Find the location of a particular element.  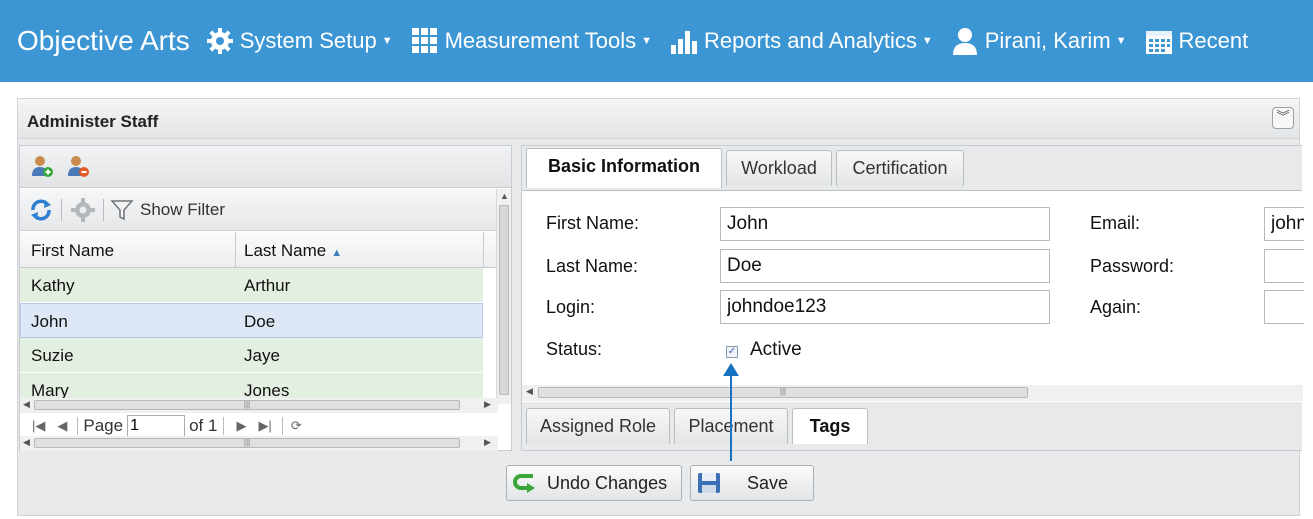

gear-icon is located at coordinates (219, 41).